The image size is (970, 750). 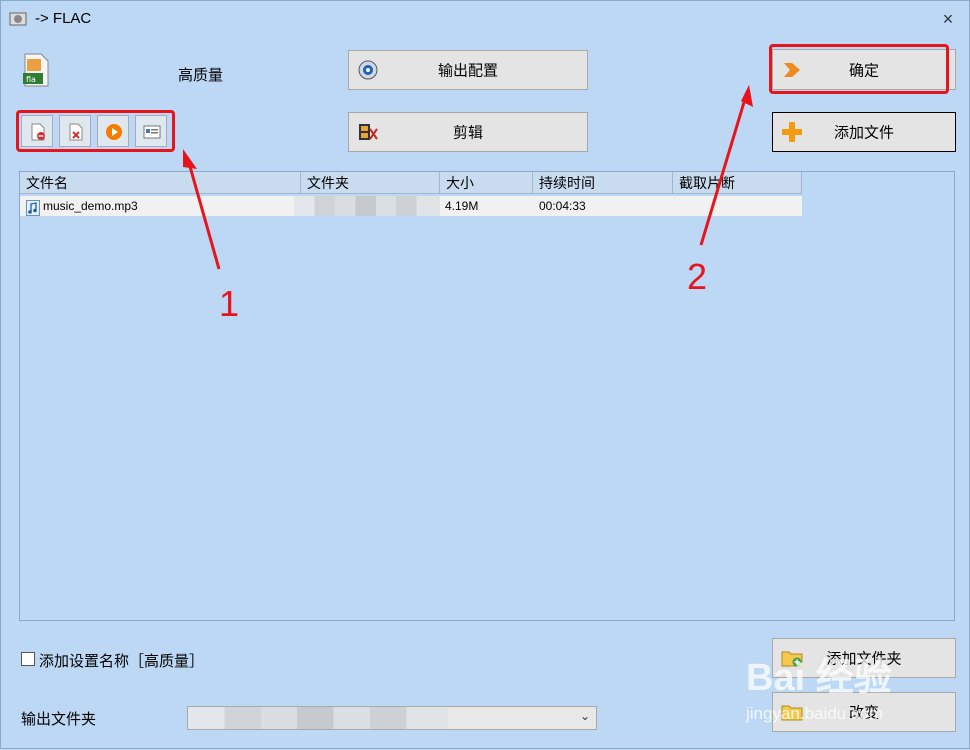 I want to click on file-duration: 00:04:33, so click(x=562, y=206).